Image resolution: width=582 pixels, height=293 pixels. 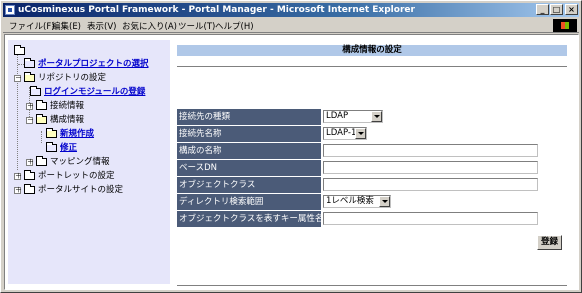 I want to click on tree-item-label: マッピング情報, so click(x=80, y=162).